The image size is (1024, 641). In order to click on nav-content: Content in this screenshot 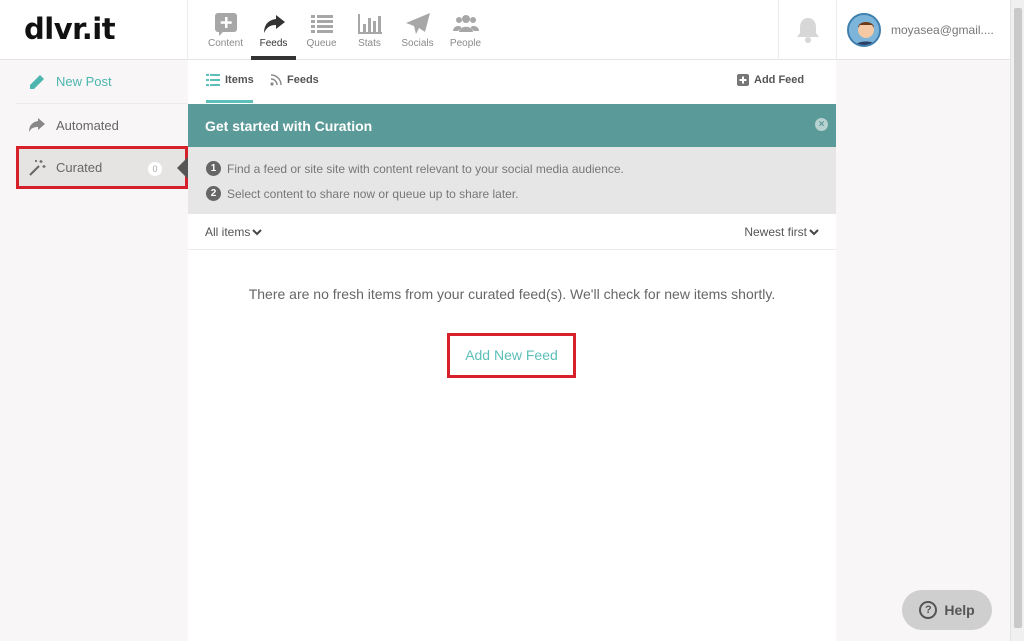, I will do `click(225, 30)`.